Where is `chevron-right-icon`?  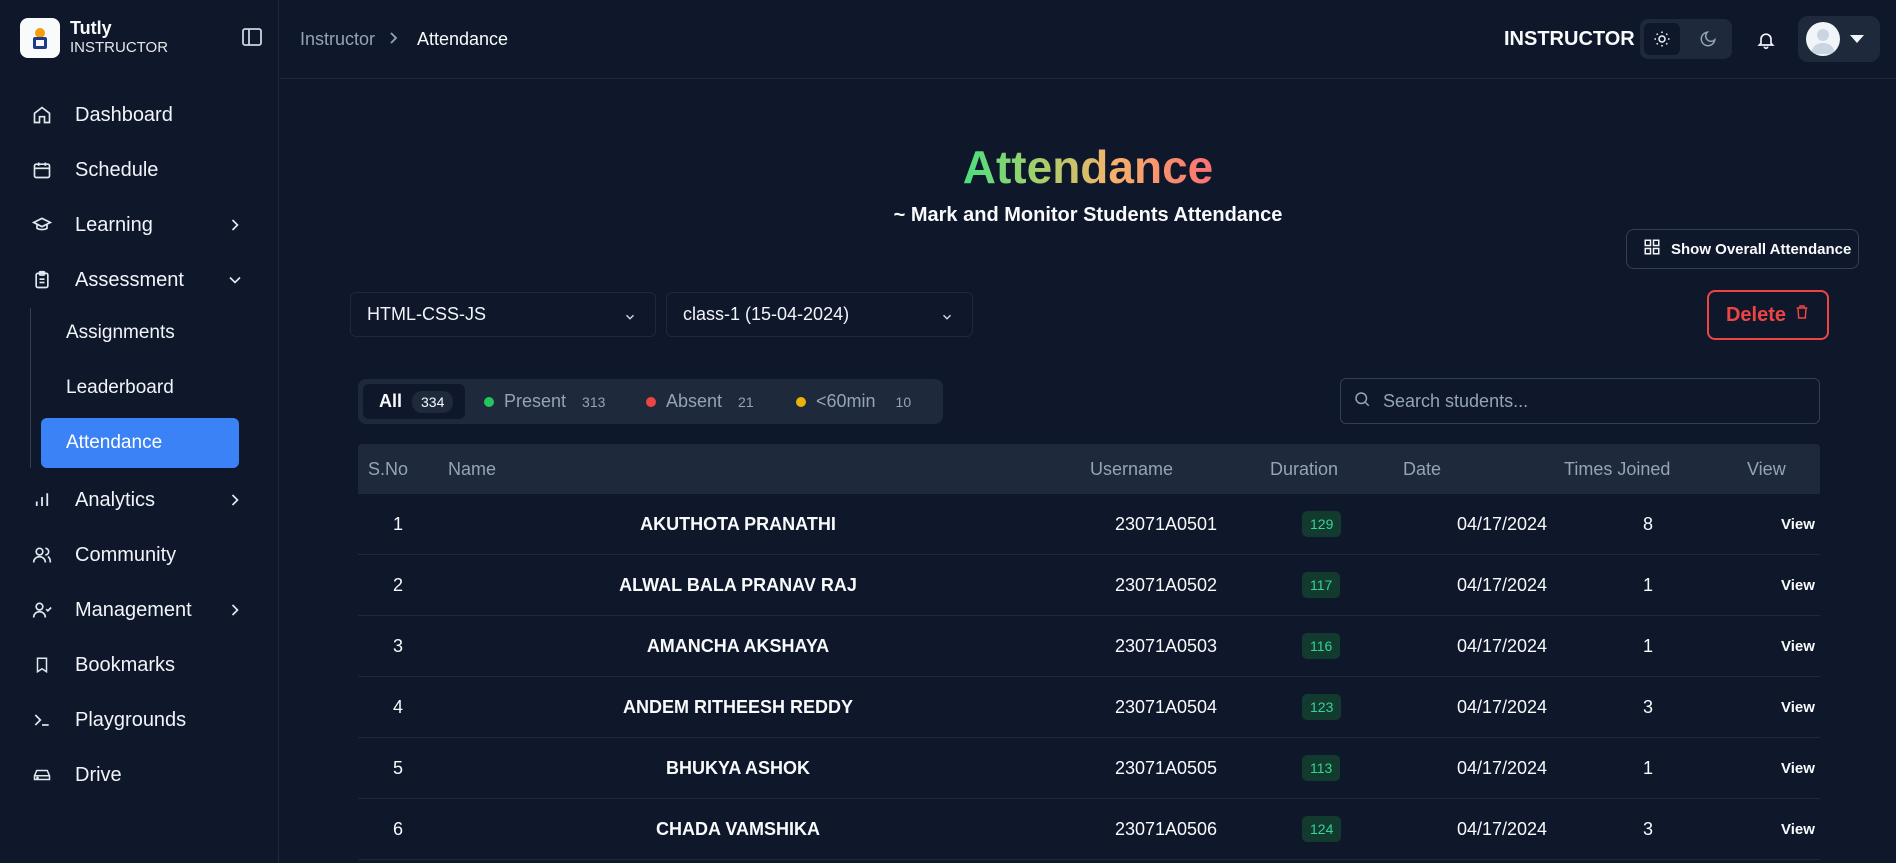
chevron-right-icon is located at coordinates (235, 610).